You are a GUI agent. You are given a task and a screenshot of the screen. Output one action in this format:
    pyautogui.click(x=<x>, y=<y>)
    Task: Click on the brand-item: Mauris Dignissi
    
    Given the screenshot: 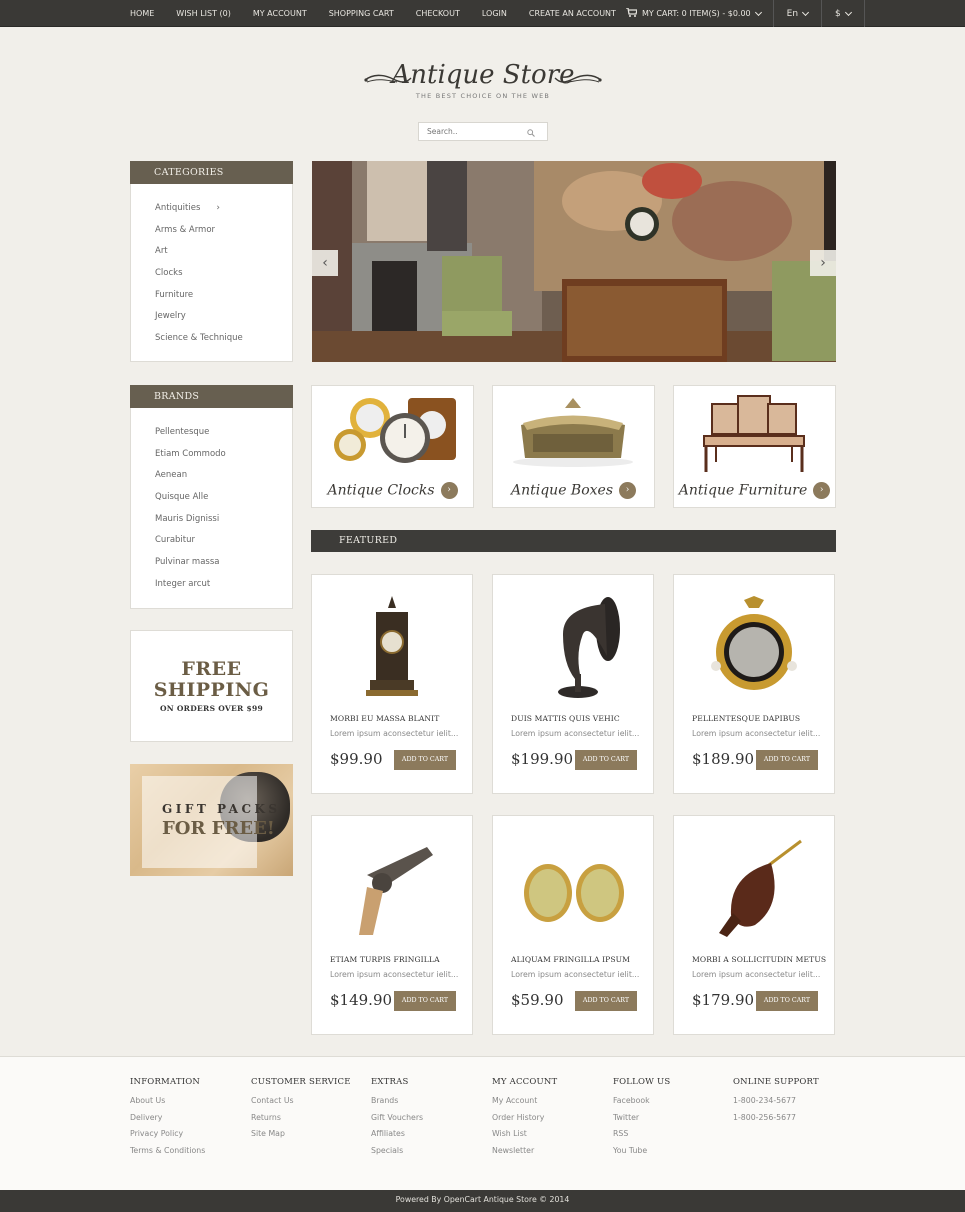 What is the action you would take?
    pyautogui.click(x=223, y=520)
    